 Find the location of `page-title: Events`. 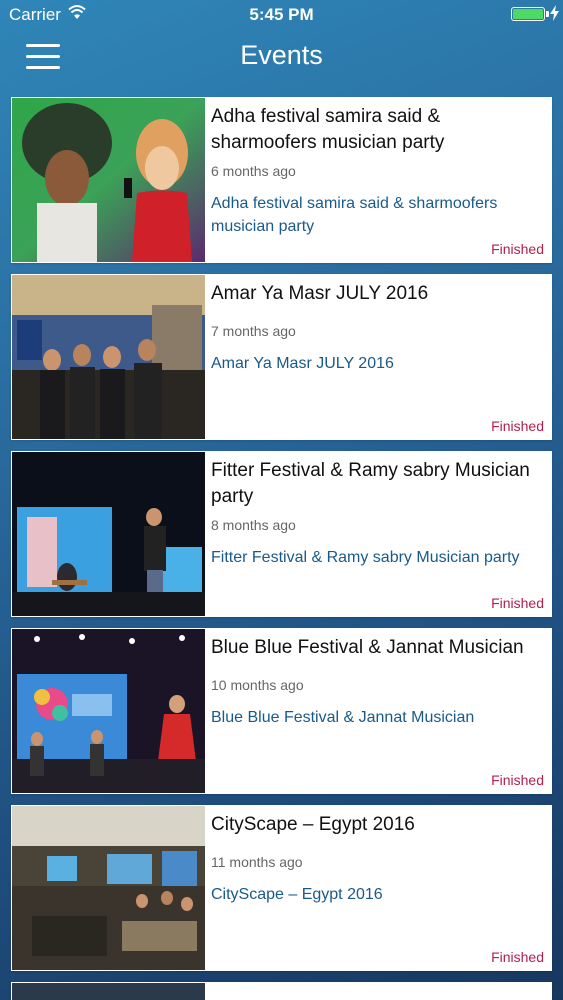

page-title: Events is located at coordinates (281, 55).